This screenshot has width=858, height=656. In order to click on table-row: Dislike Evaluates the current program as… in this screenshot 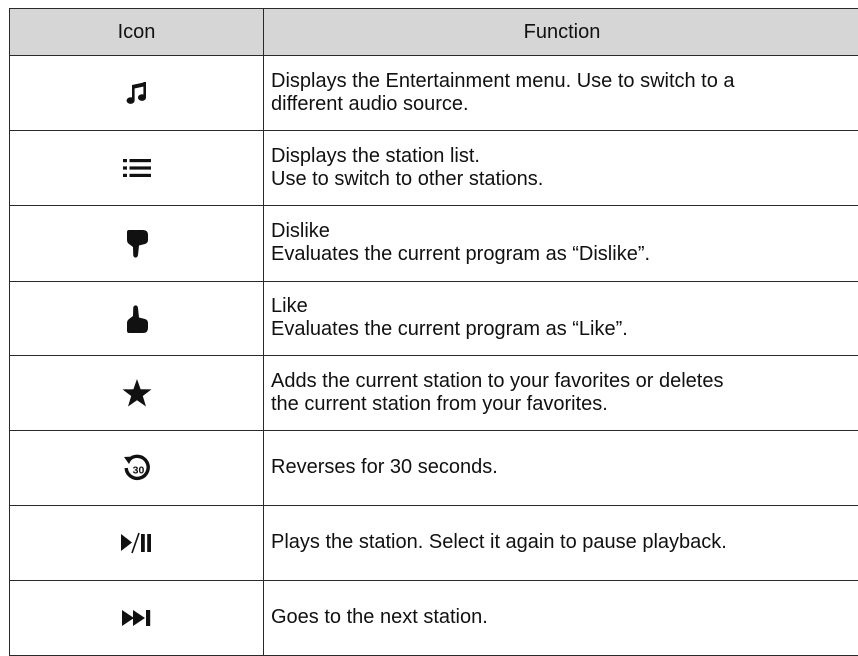, I will do `click(433, 243)`.